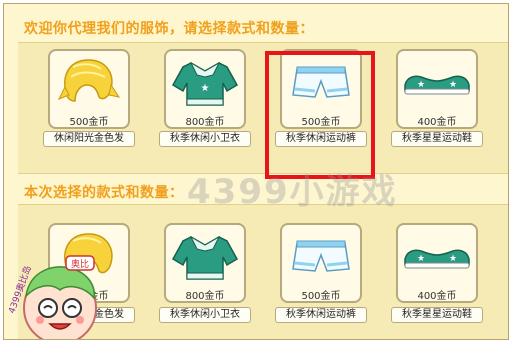 Image resolution: width=512 pixels, height=343 pixels. Describe the element at coordinates (292, 192) in the screenshot. I see `watermark: 4399小游戏` at that location.